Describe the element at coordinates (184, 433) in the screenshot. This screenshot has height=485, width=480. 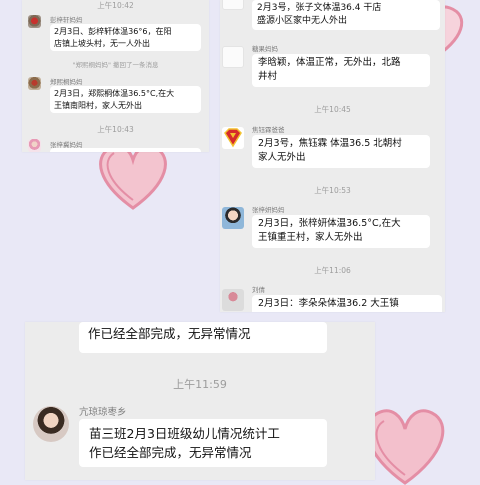
I see `message-line: 苗三班2月3日班级幼儿情况统计工` at that location.